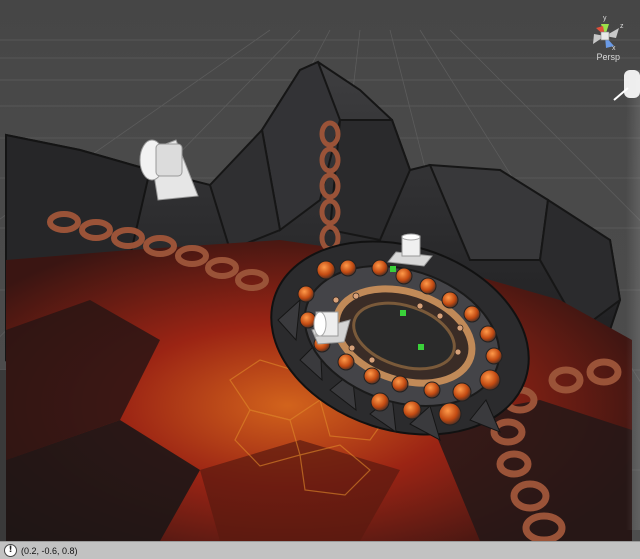 This screenshot has width=640, height=559. I want to click on axis-x-label: x, so click(614, 48).